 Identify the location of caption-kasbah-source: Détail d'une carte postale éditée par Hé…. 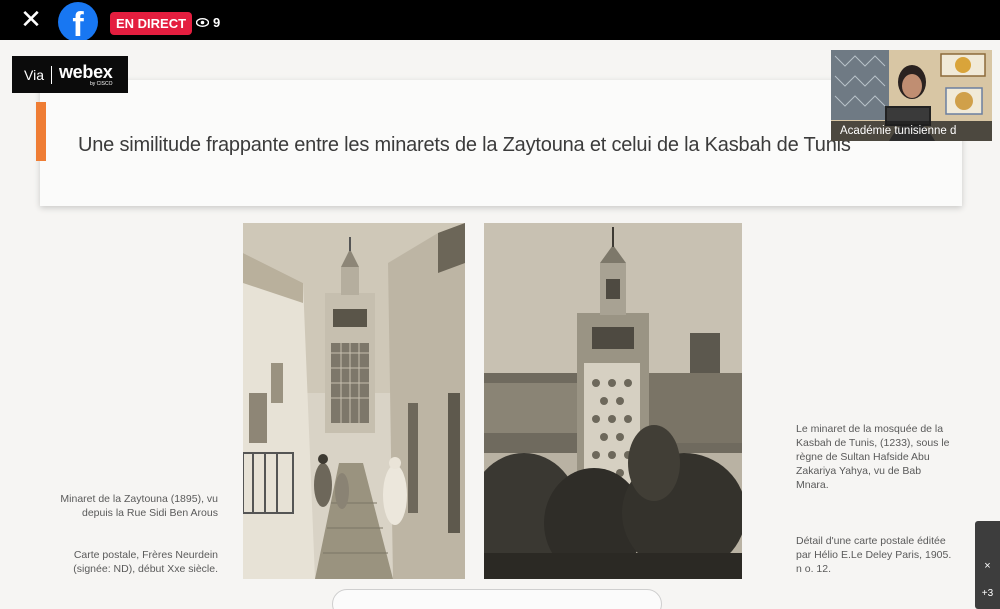
(874, 555).